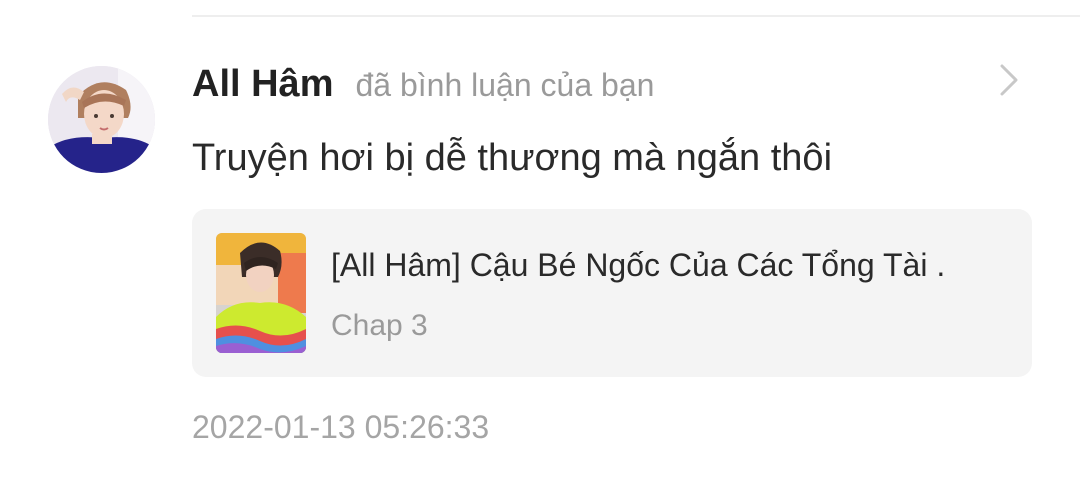 The height and width of the screenshot is (487, 1080). What do you see at coordinates (512, 158) in the screenshot?
I see `comment-text: Truyện hơi bị dễ thương mà ngắn thôi` at bounding box center [512, 158].